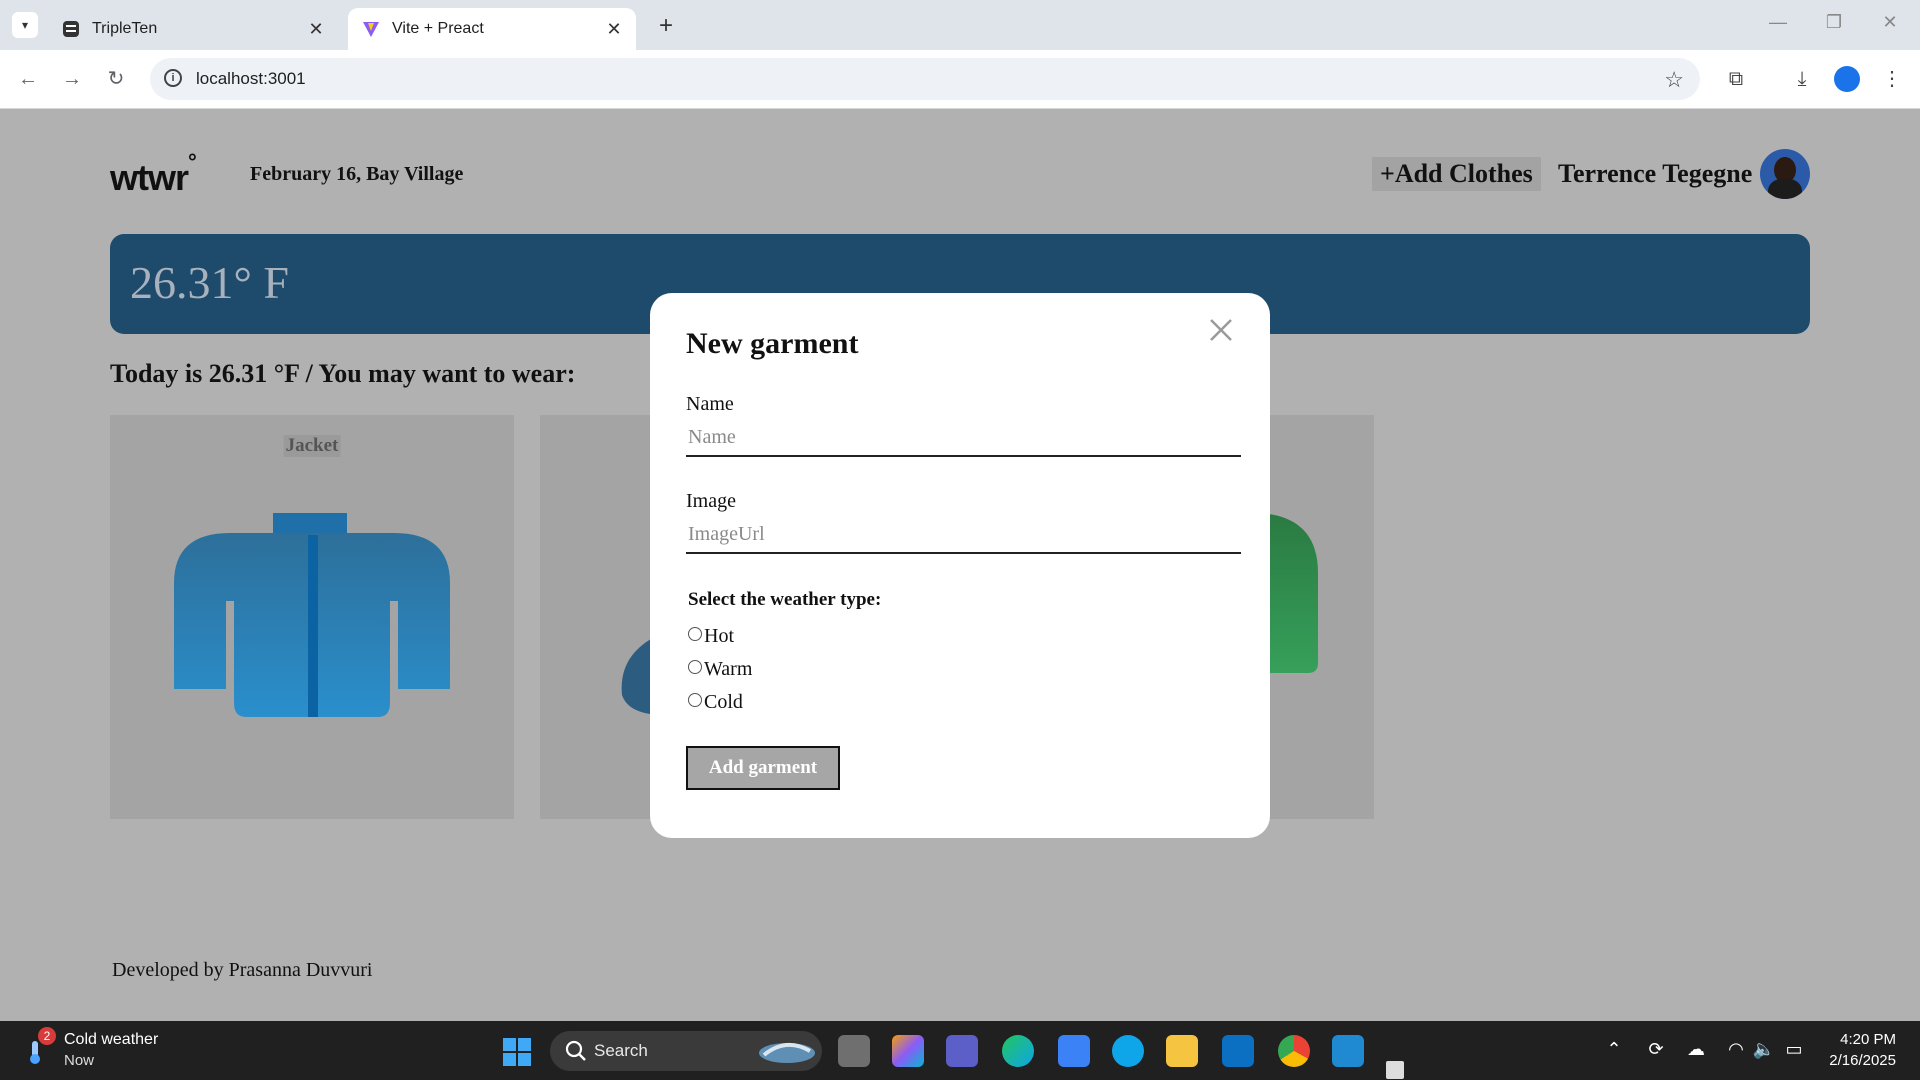 This screenshot has width=1920, height=1080. What do you see at coordinates (1655, 174) in the screenshot?
I see `username: Terrence Tegegne` at bounding box center [1655, 174].